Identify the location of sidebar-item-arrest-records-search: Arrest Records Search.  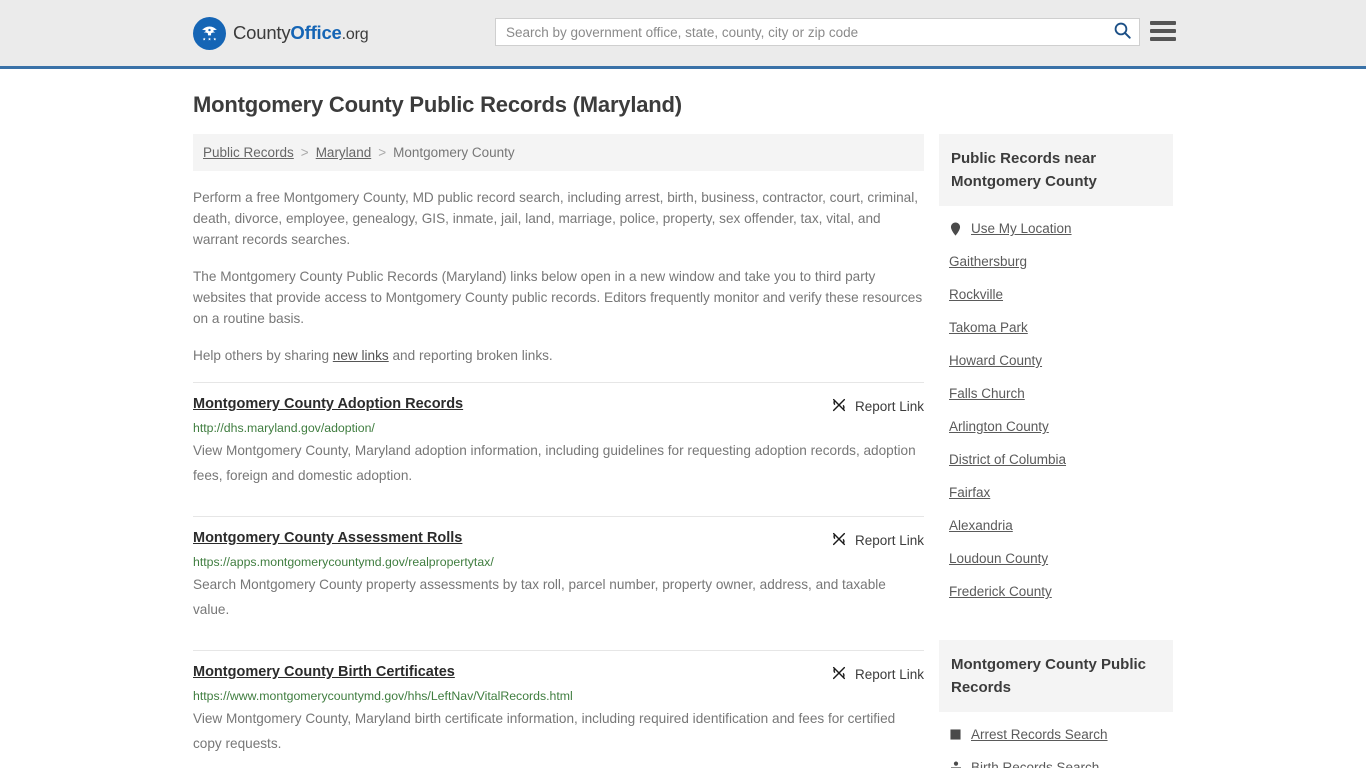
(1056, 734).